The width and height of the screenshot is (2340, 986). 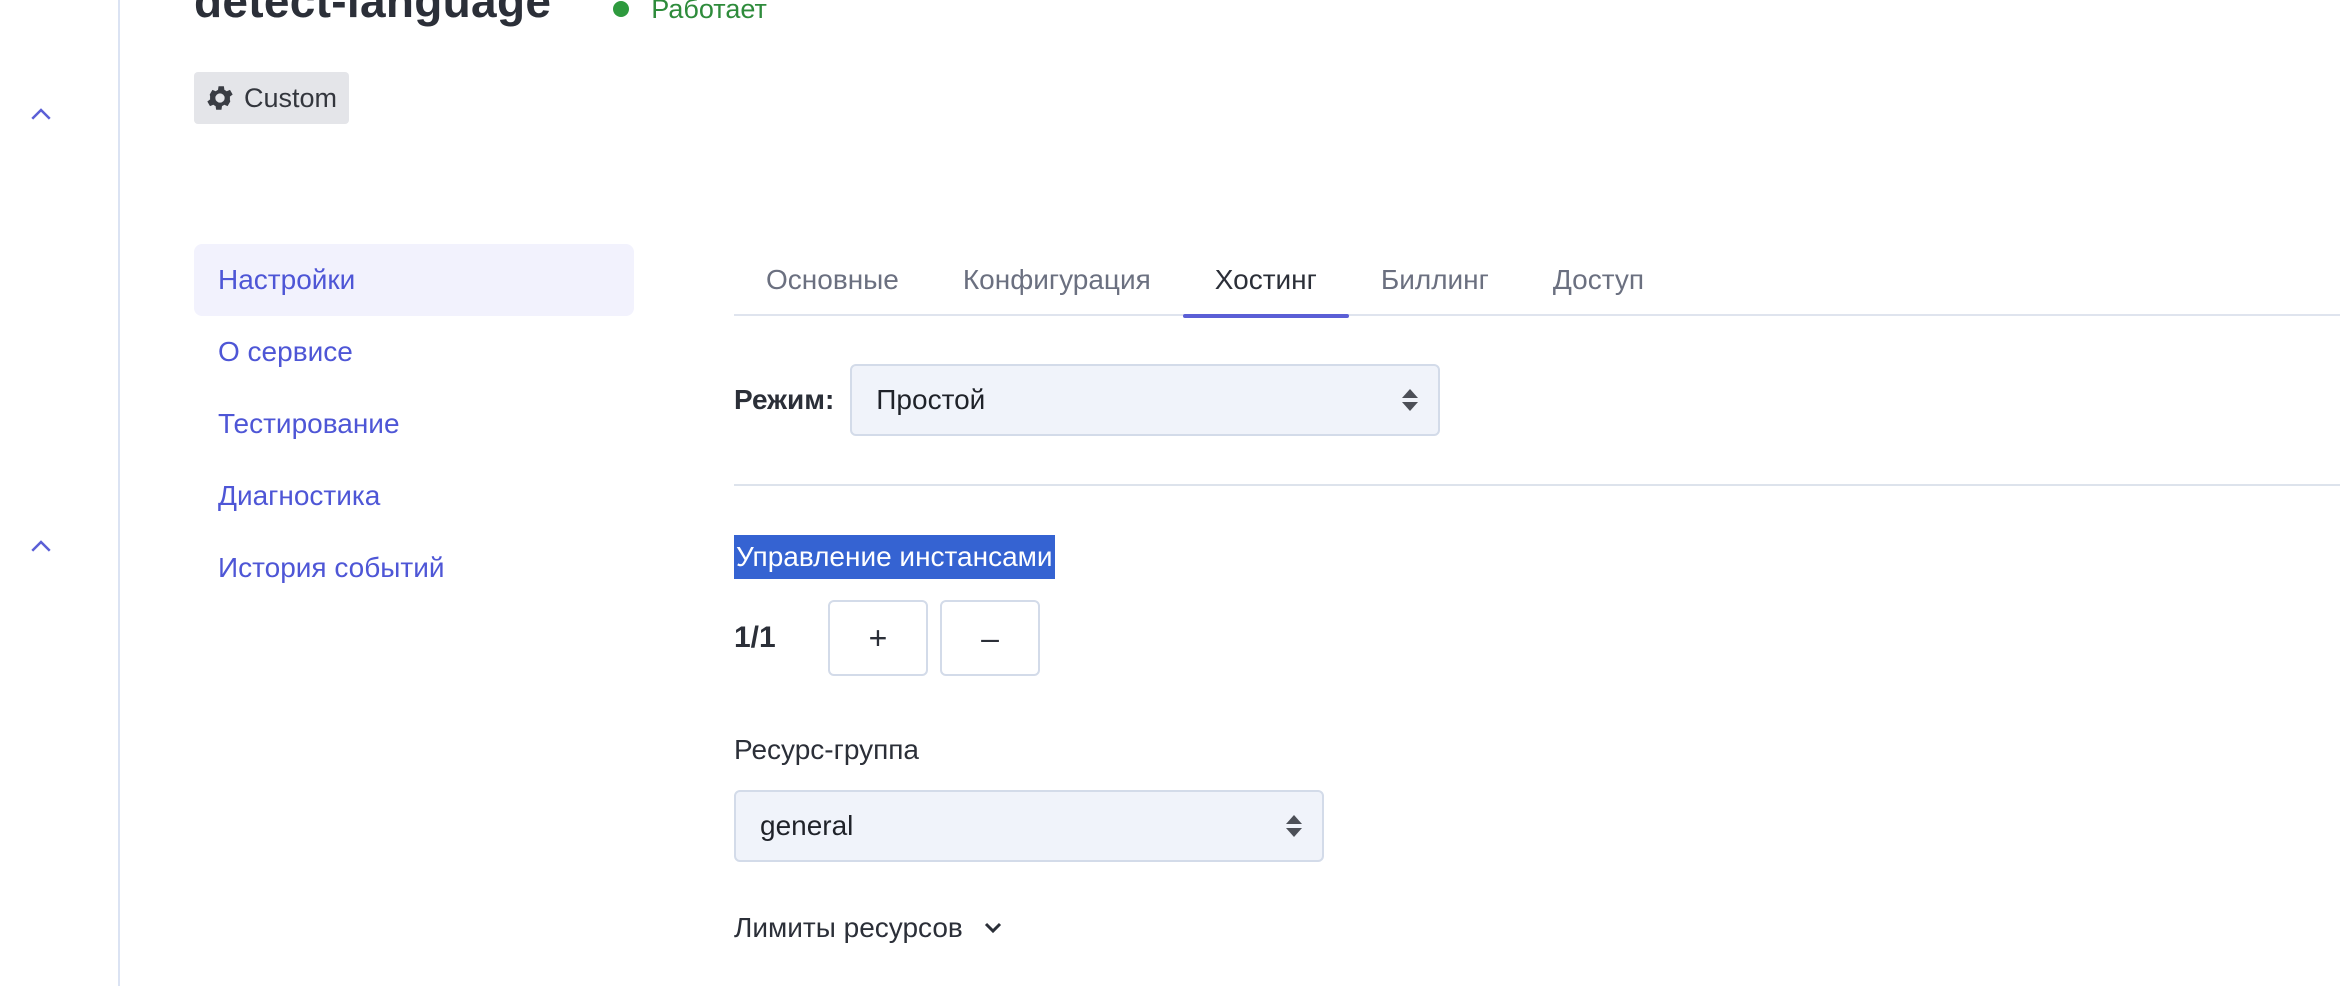 What do you see at coordinates (414, 352) in the screenshot?
I see `sidebar-item-about: О сервисе` at bounding box center [414, 352].